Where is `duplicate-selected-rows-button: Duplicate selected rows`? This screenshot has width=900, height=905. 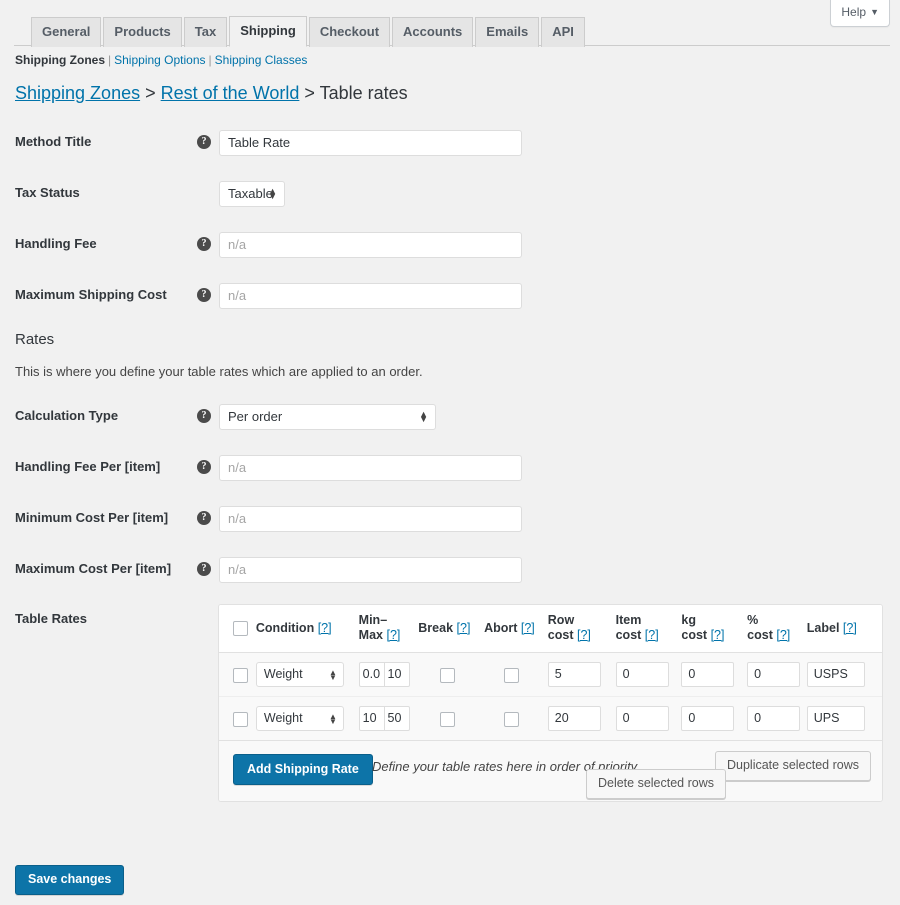
duplicate-selected-rows-button: Duplicate selected rows is located at coordinates (792, 766).